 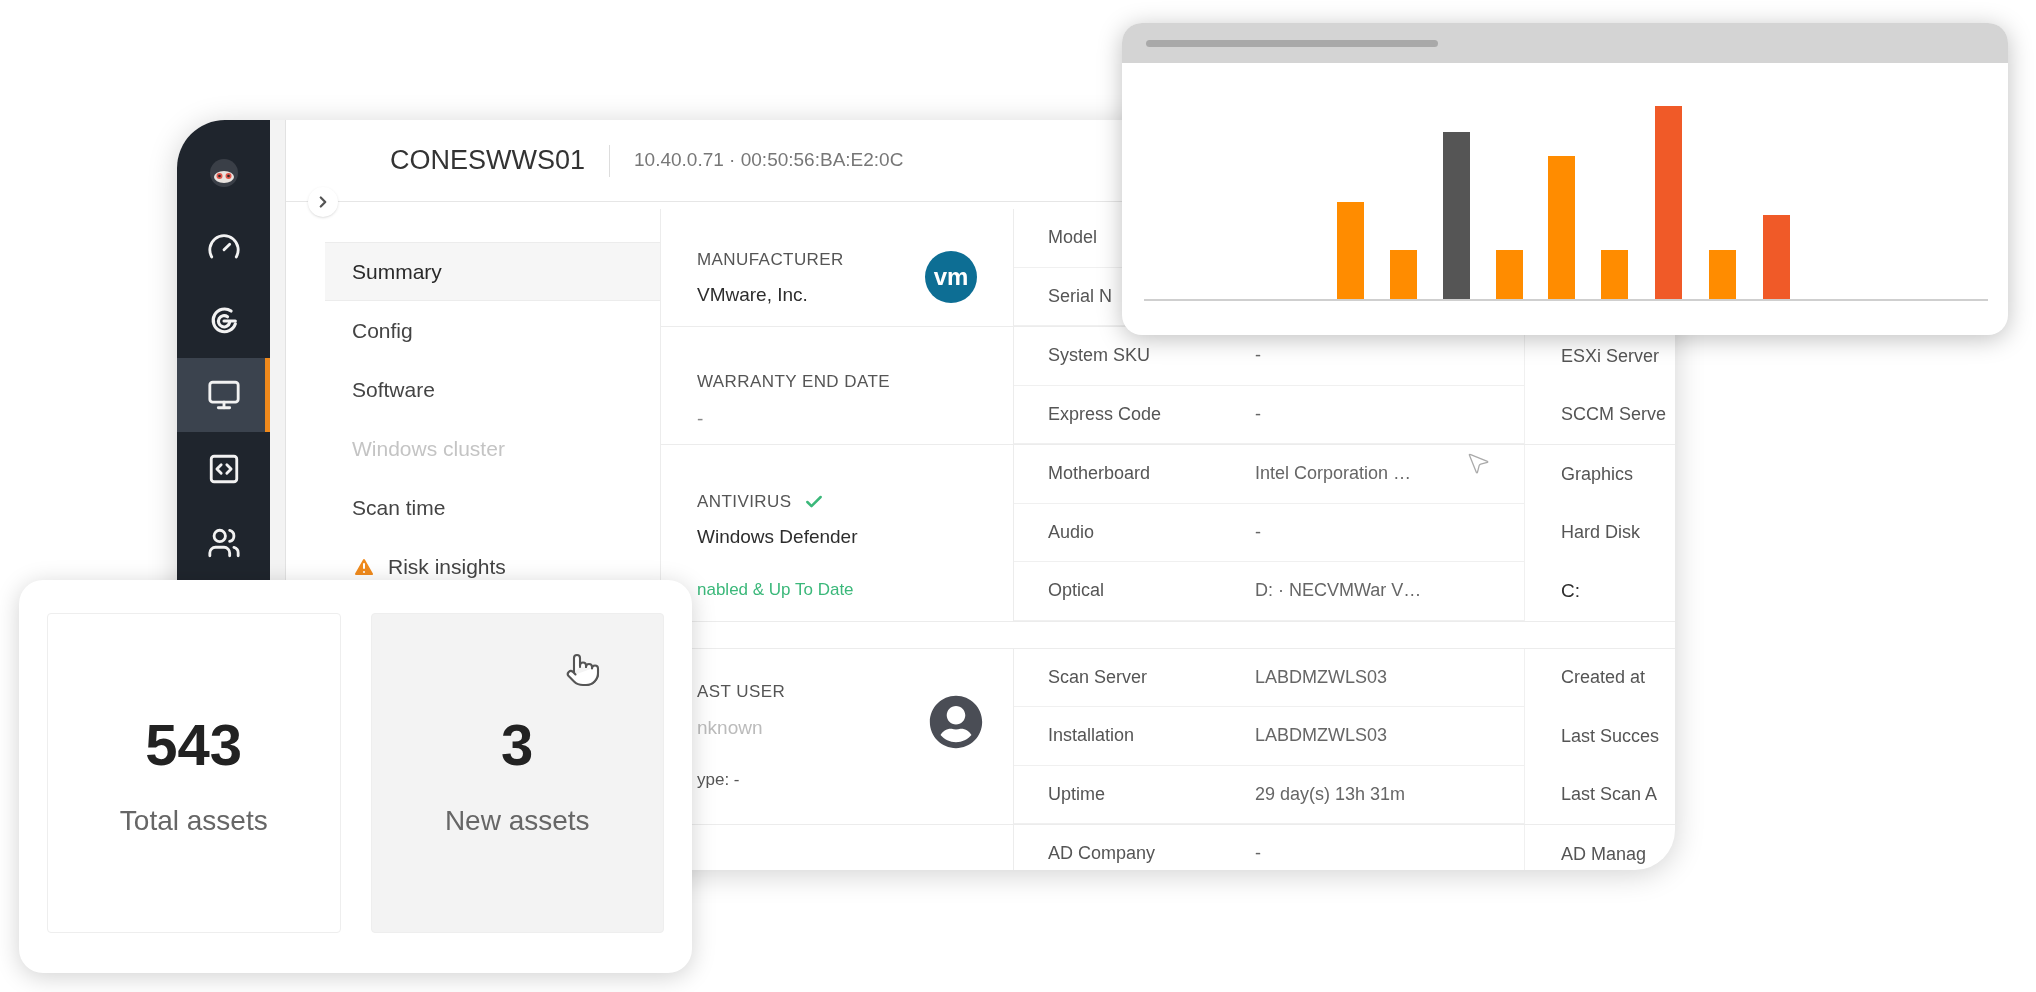 What do you see at coordinates (744, 502) in the screenshot?
I see `field-title: ANTIVIRUS` at bounding box center [744, 502].